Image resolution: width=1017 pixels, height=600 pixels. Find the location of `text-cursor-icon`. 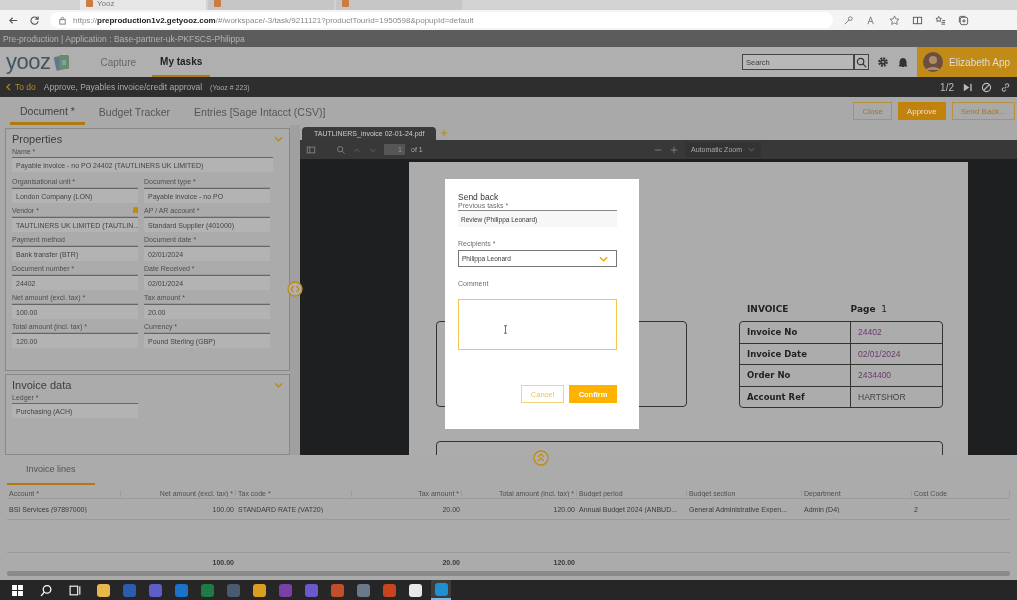

text-cursor-icon is located at coordinates (505, 329).